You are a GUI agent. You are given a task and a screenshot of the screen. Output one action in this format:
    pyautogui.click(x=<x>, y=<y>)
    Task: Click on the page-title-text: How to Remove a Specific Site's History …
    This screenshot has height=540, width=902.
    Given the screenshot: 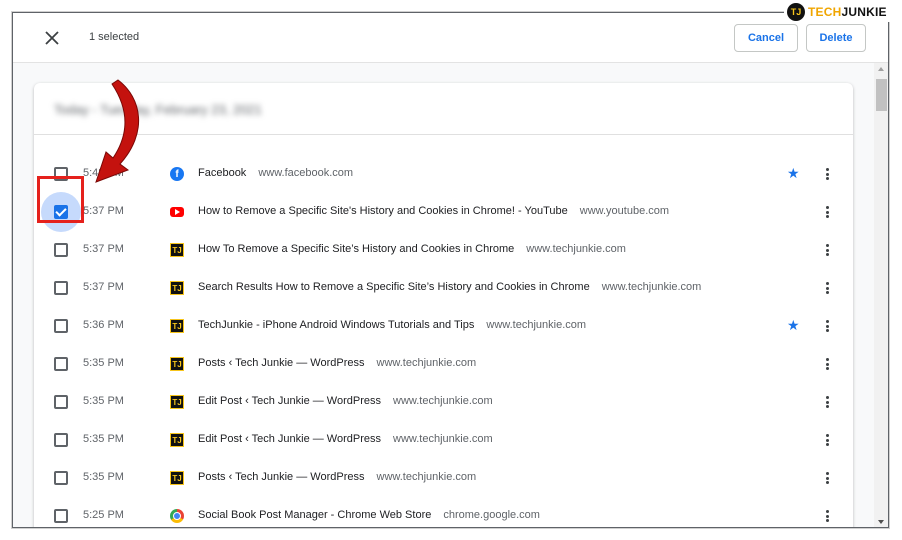 What is the action you would take?
    pyautogui.click(x=383, y=211)
    